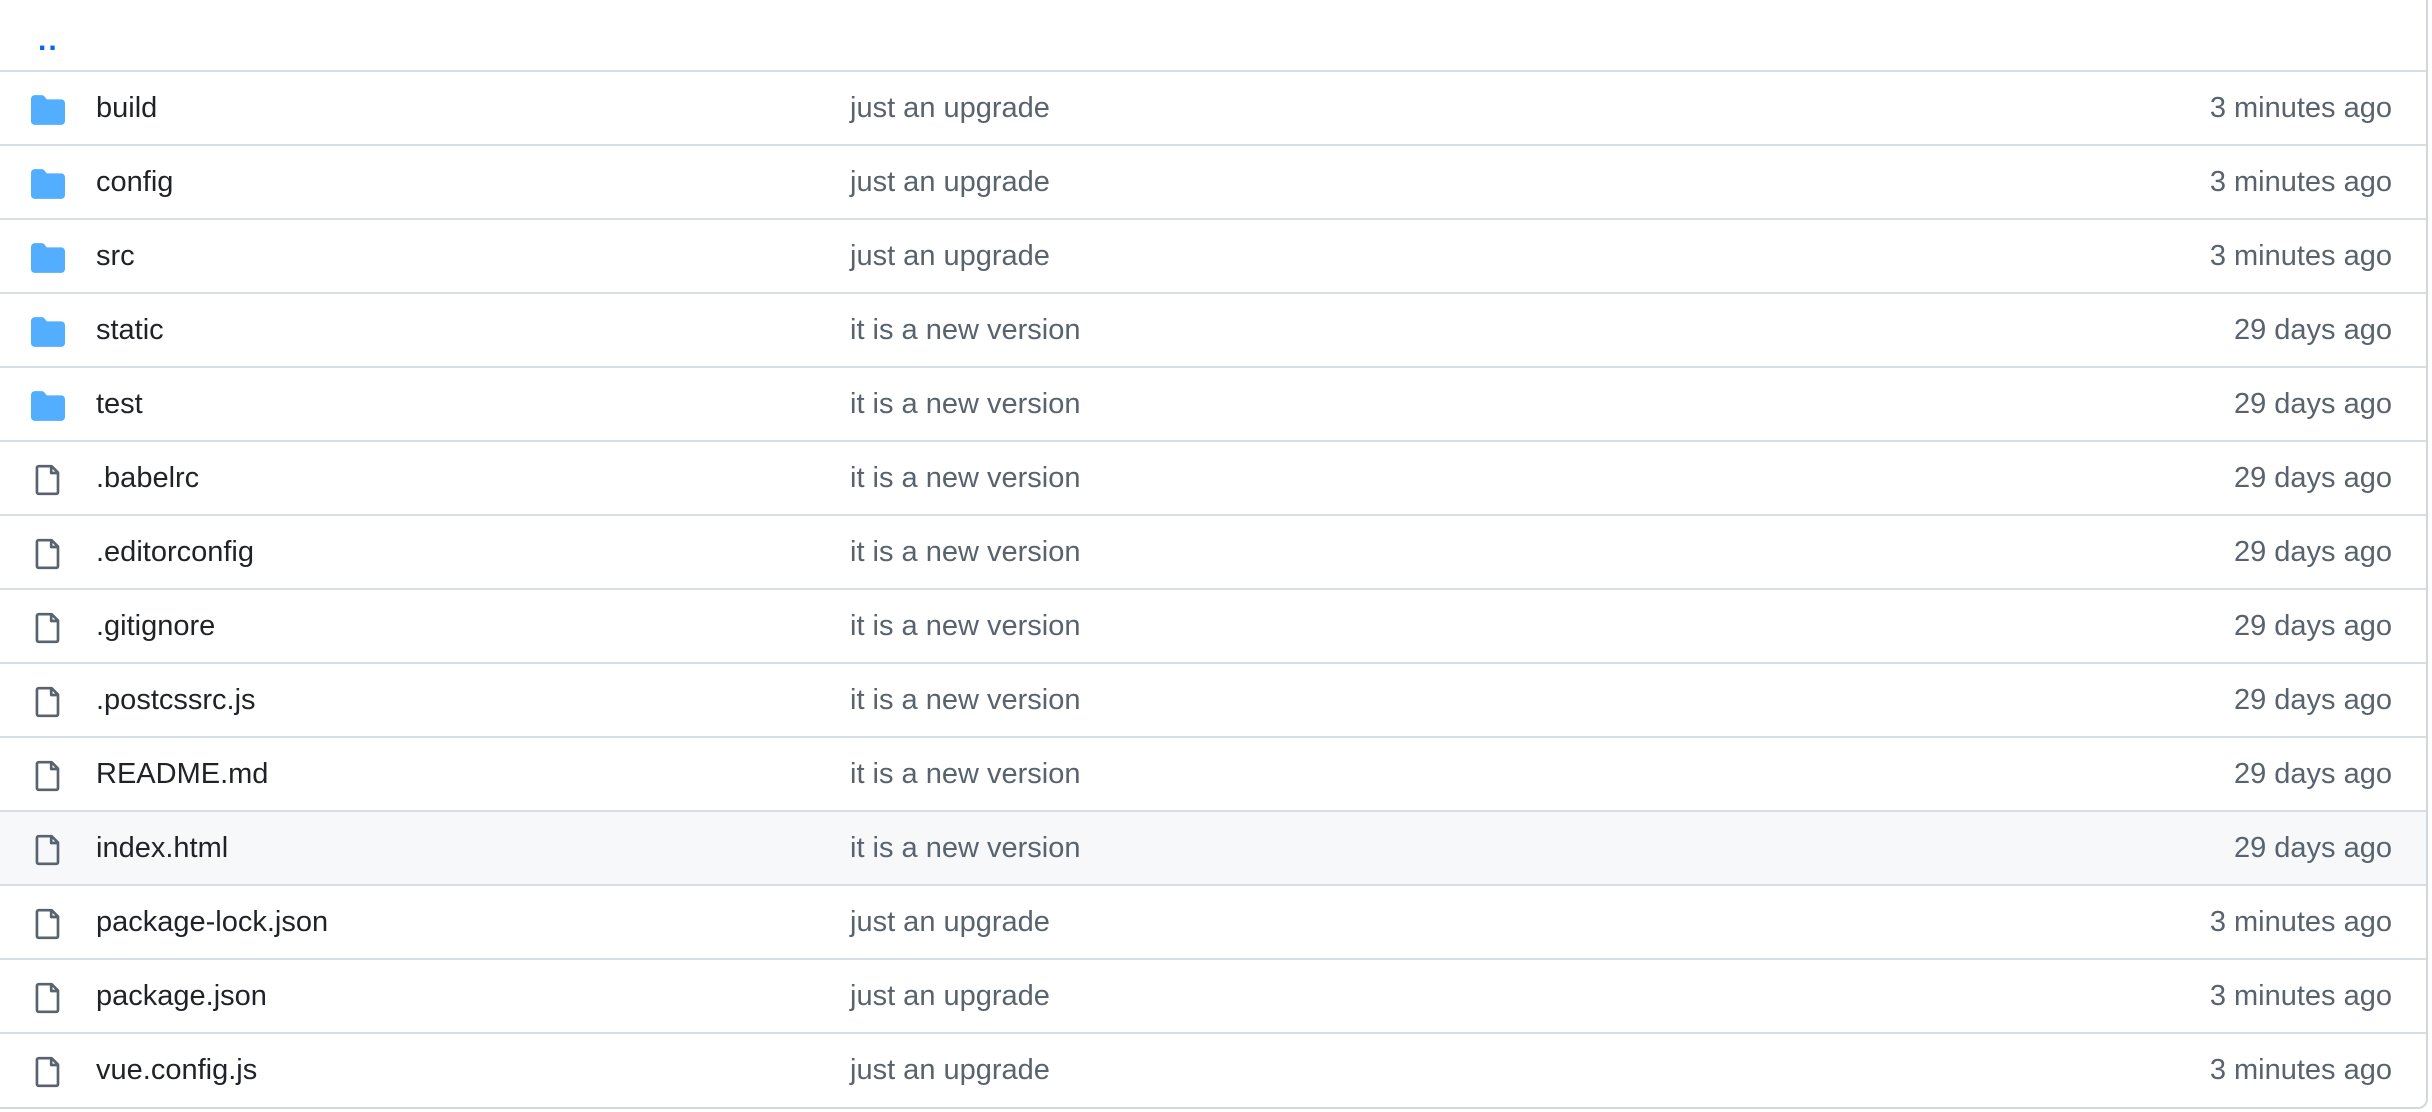  I want to click on file-row-test: test it is a new version 29 days ago, so click(1213, 405).